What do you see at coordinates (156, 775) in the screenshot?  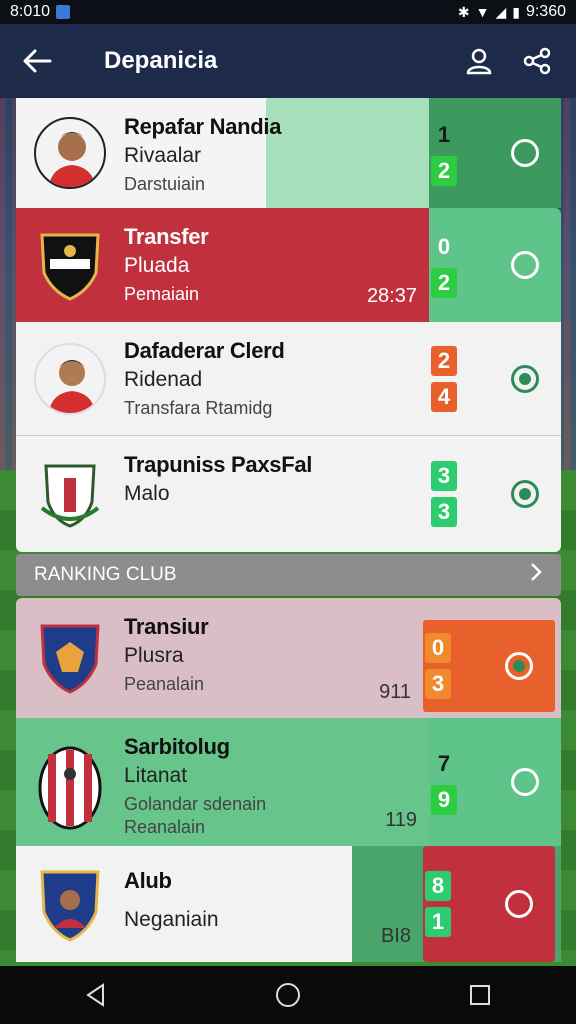 I see `item-subtitle: Litanat` at bounding box center [156, 775].